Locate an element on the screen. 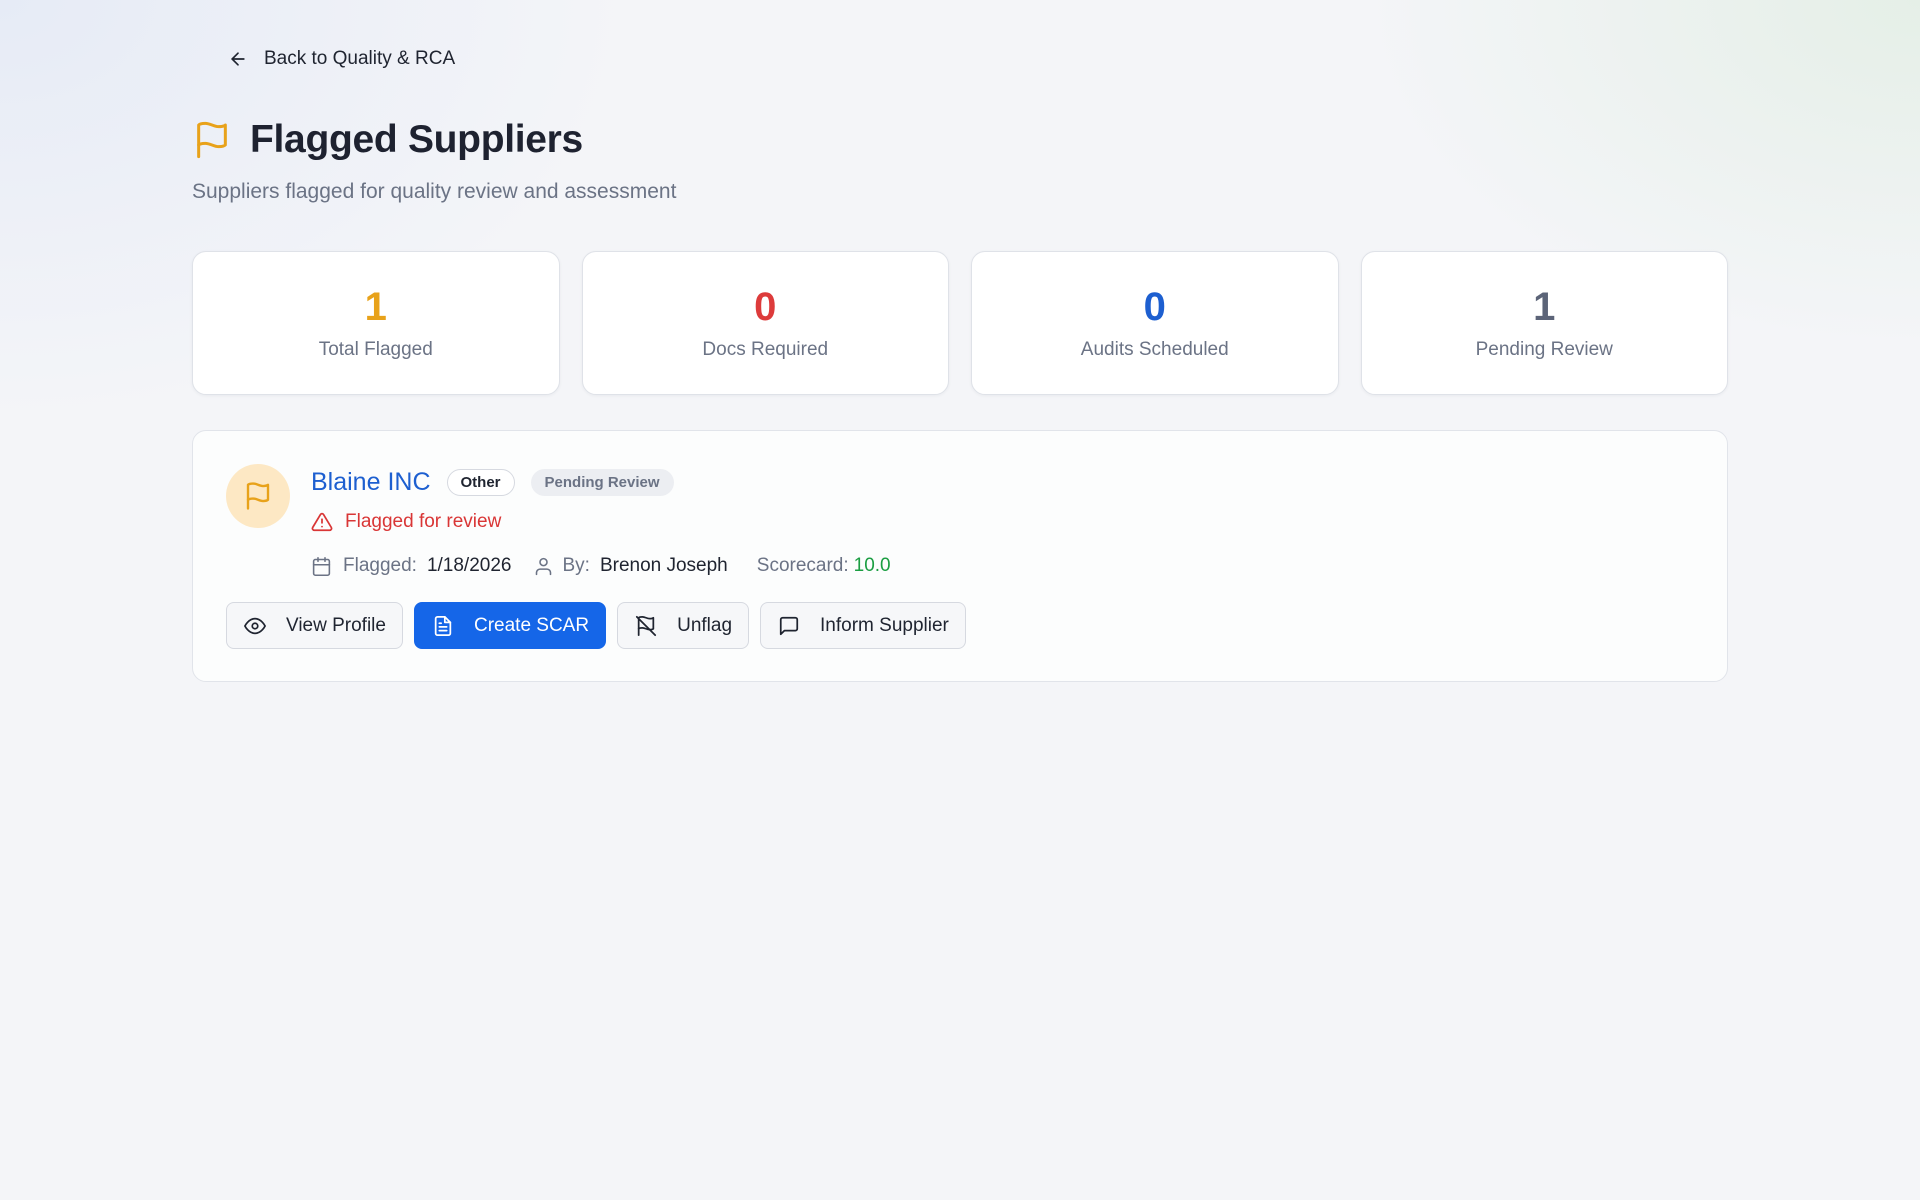  inform-supplier-button: Inform Supplier is located at coordinates (863, 625).